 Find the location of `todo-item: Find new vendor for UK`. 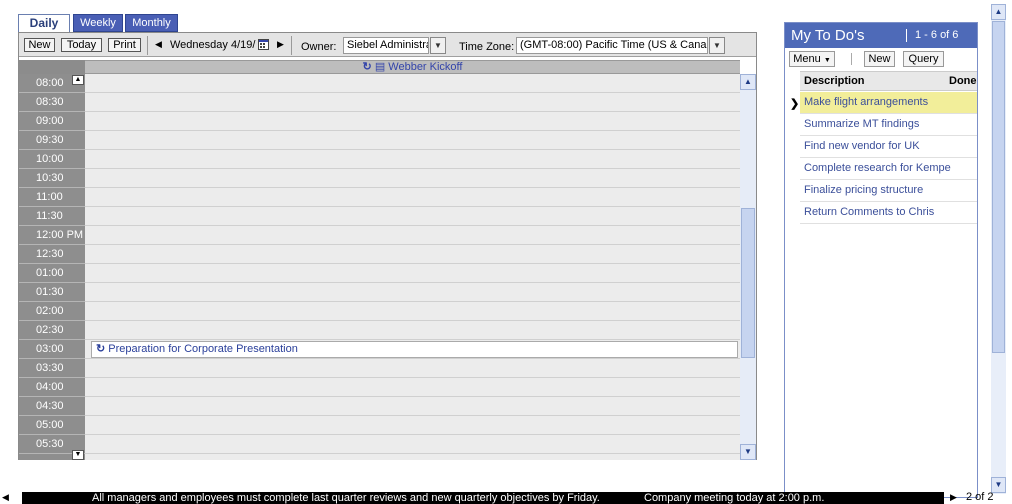

todo-item: Find new vendor for UK is located at coordinates (888, 147).